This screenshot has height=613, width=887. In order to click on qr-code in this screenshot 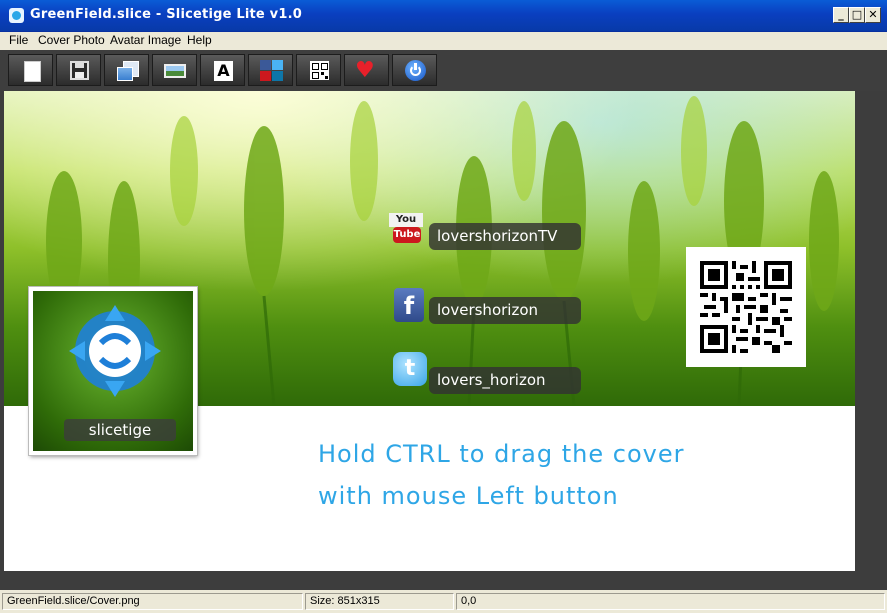, I will do `click(746, 307)`.